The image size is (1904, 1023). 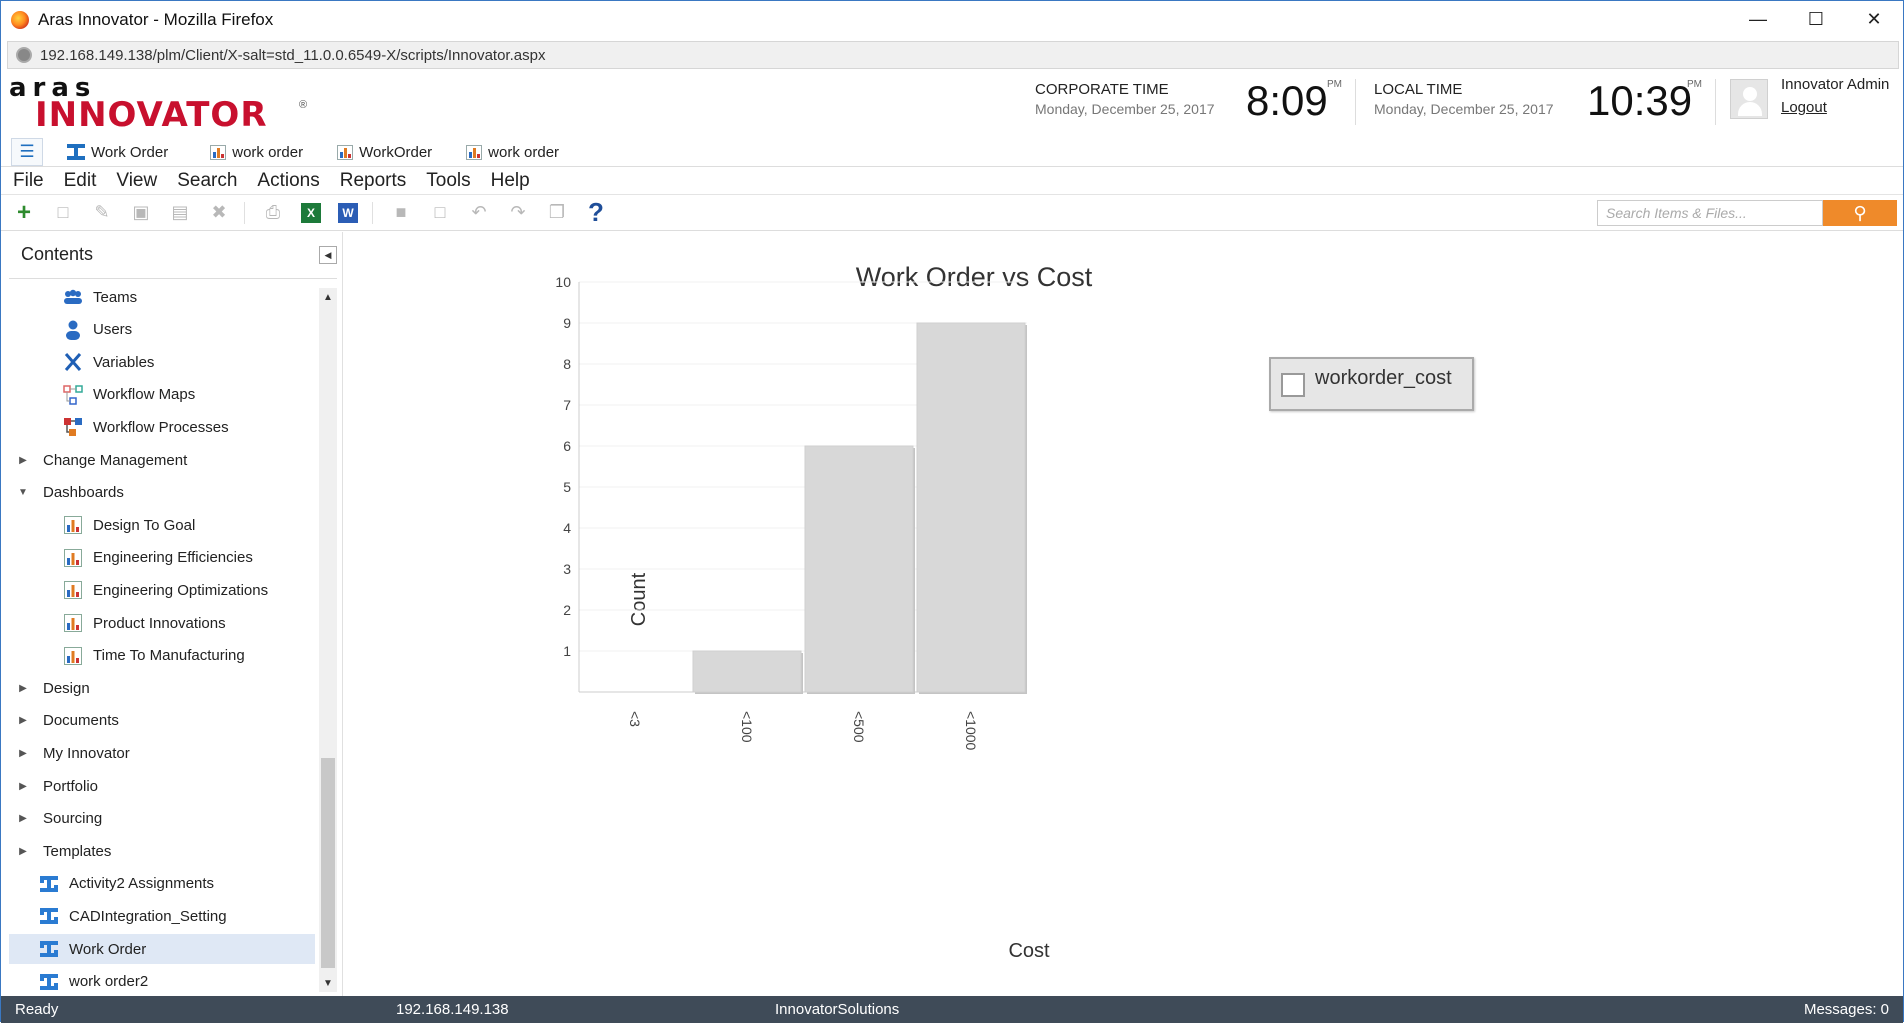 What do you see at coordinates (162, 688) in the screenshot?
I see `sidebar-item-design: ▶ Design` at bounding box center [162, 688].